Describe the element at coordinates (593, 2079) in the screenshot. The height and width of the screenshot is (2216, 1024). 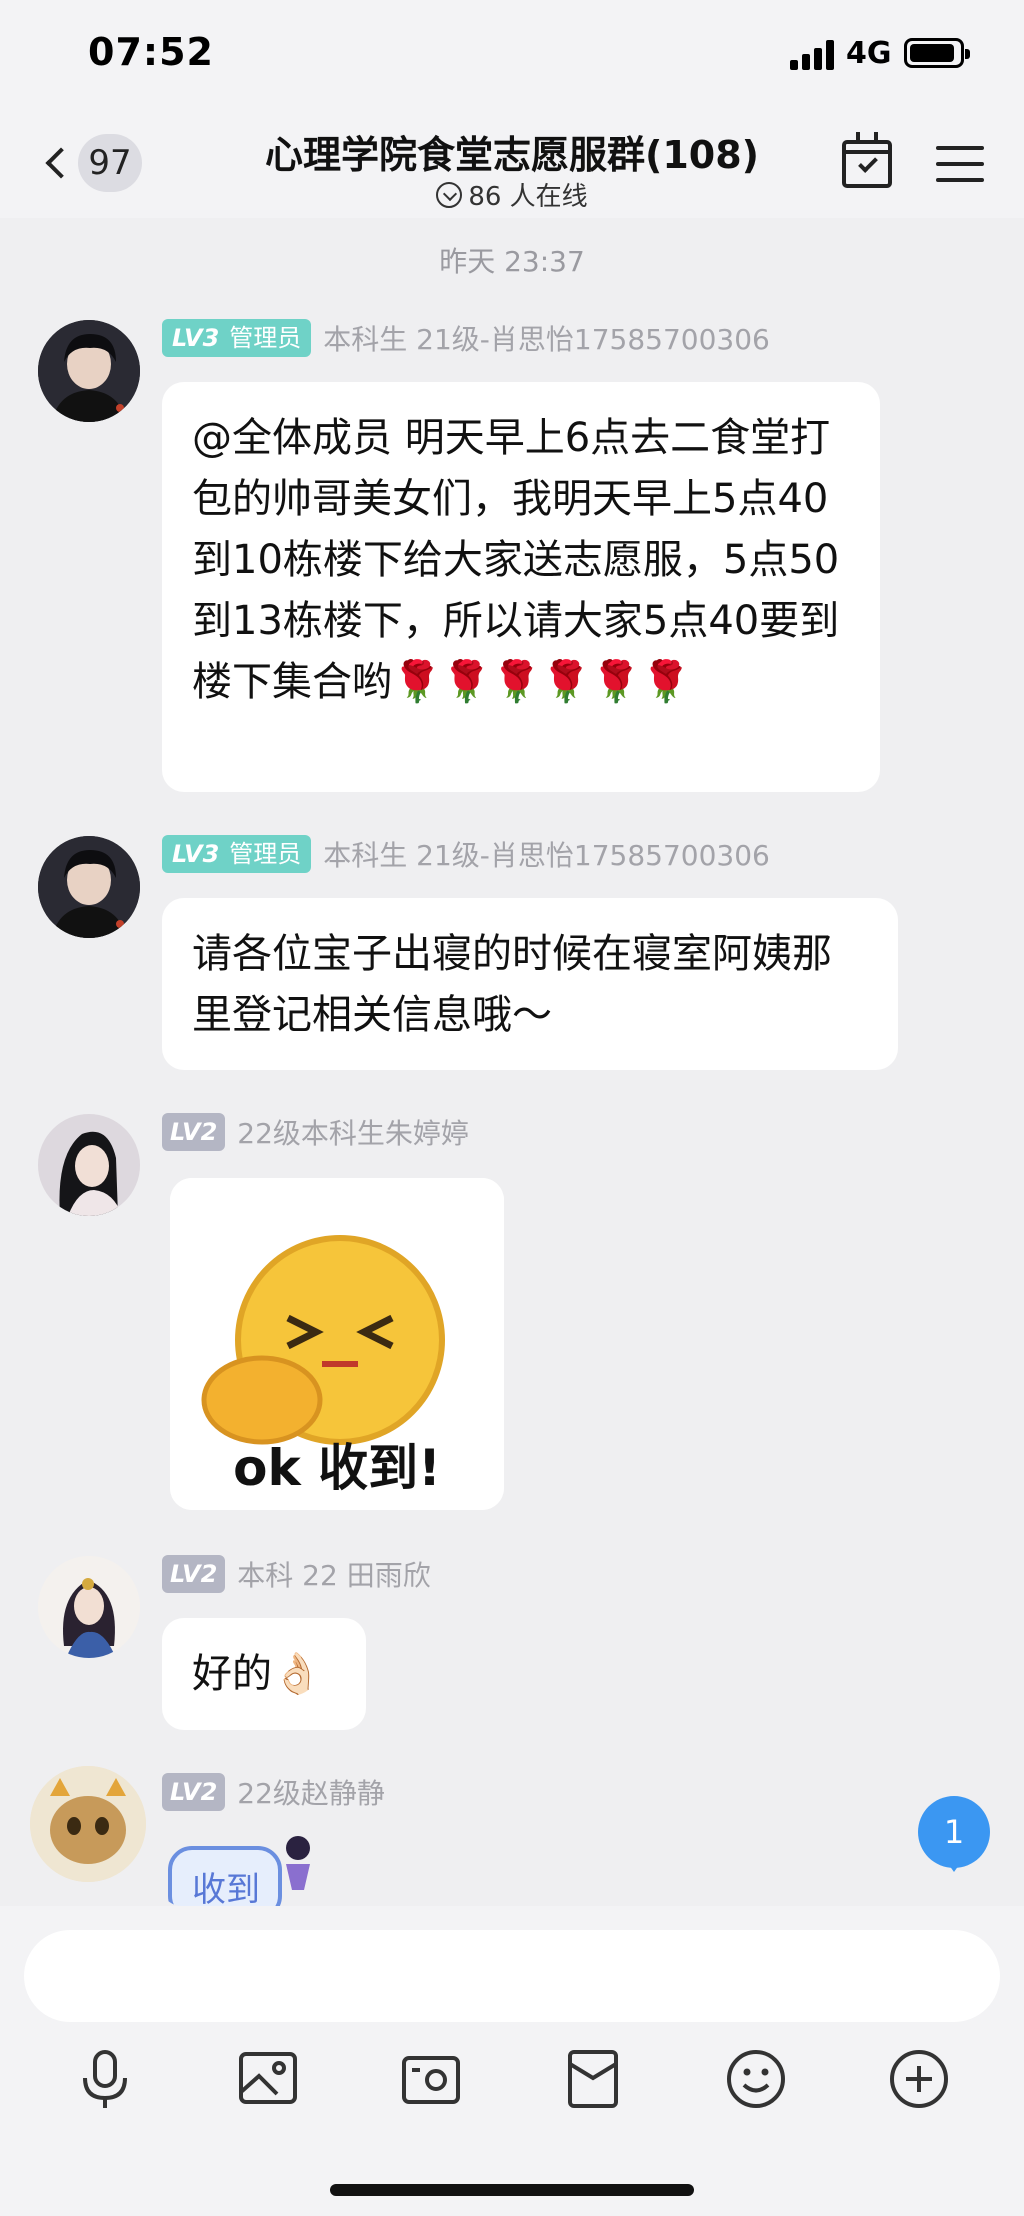
I see `red-packet-icon` at that location.